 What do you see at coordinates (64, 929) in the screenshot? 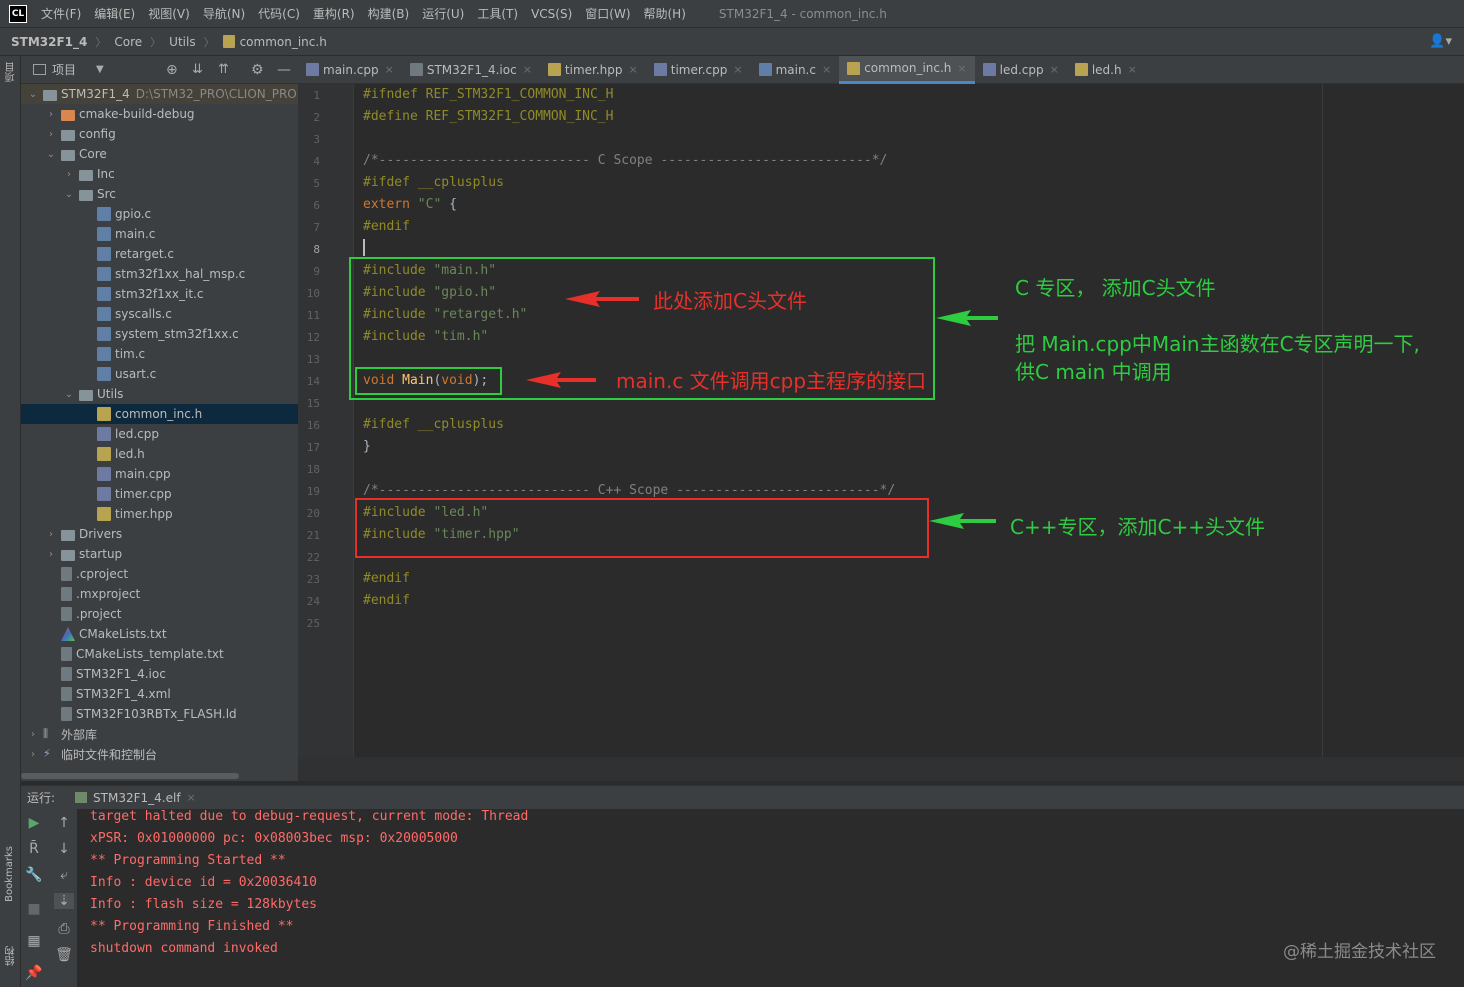
I see `print-icon: ⎙` at bounding box center [64, 929].